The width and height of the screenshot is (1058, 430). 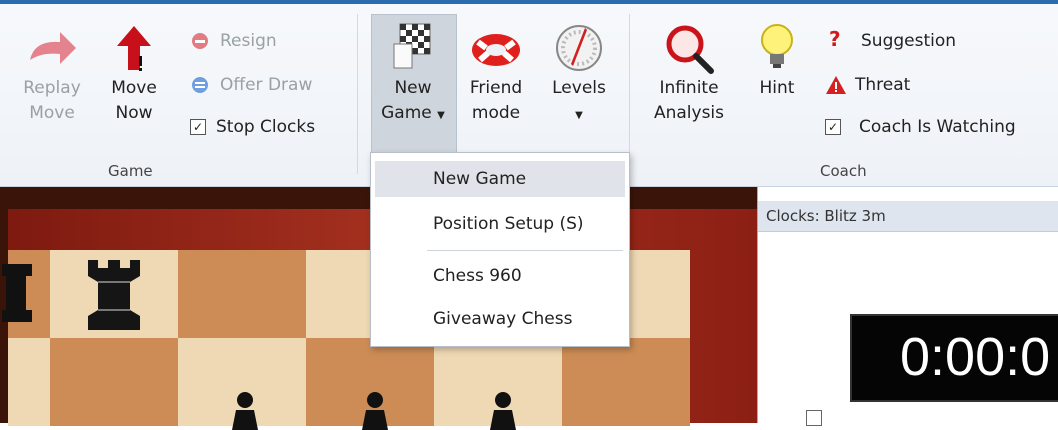 I want to click on menu-item-new-game: New Game, so click(x=500, y=179).